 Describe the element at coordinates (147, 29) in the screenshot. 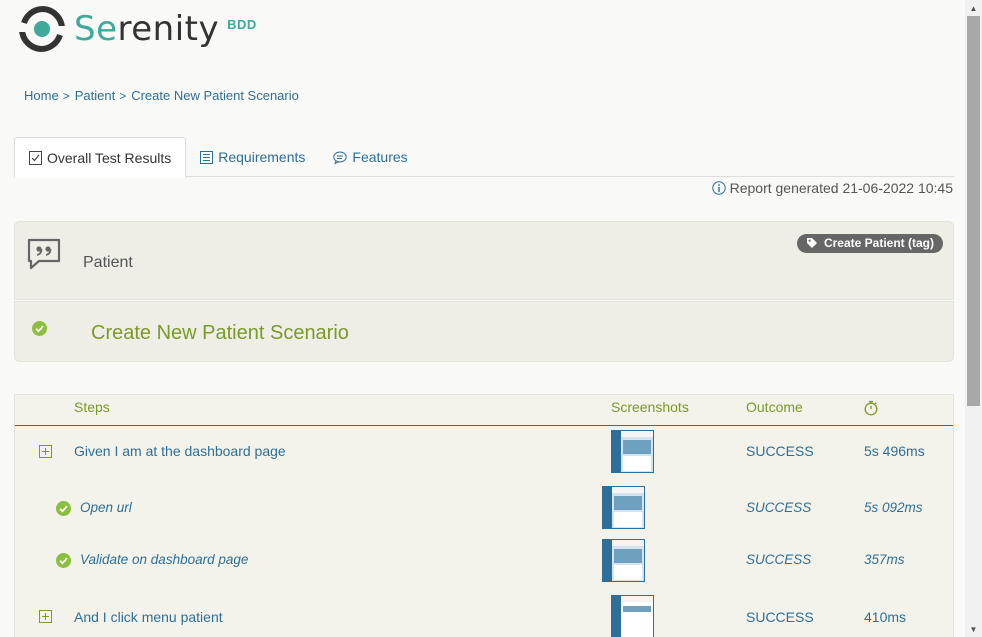

I see `logo-wordmark: Serenity` at that location.